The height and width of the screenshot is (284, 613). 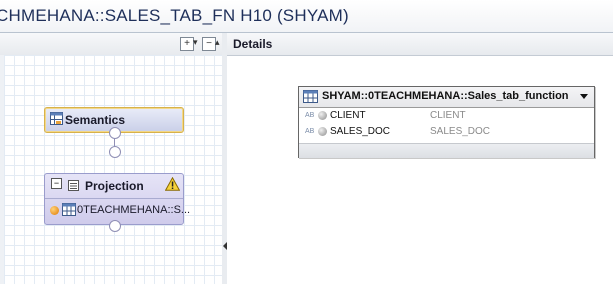 What do you see at coordinates (56, 183) in the screenshot?
I see `collapse-icon: −` at bounding box center [56, 183].